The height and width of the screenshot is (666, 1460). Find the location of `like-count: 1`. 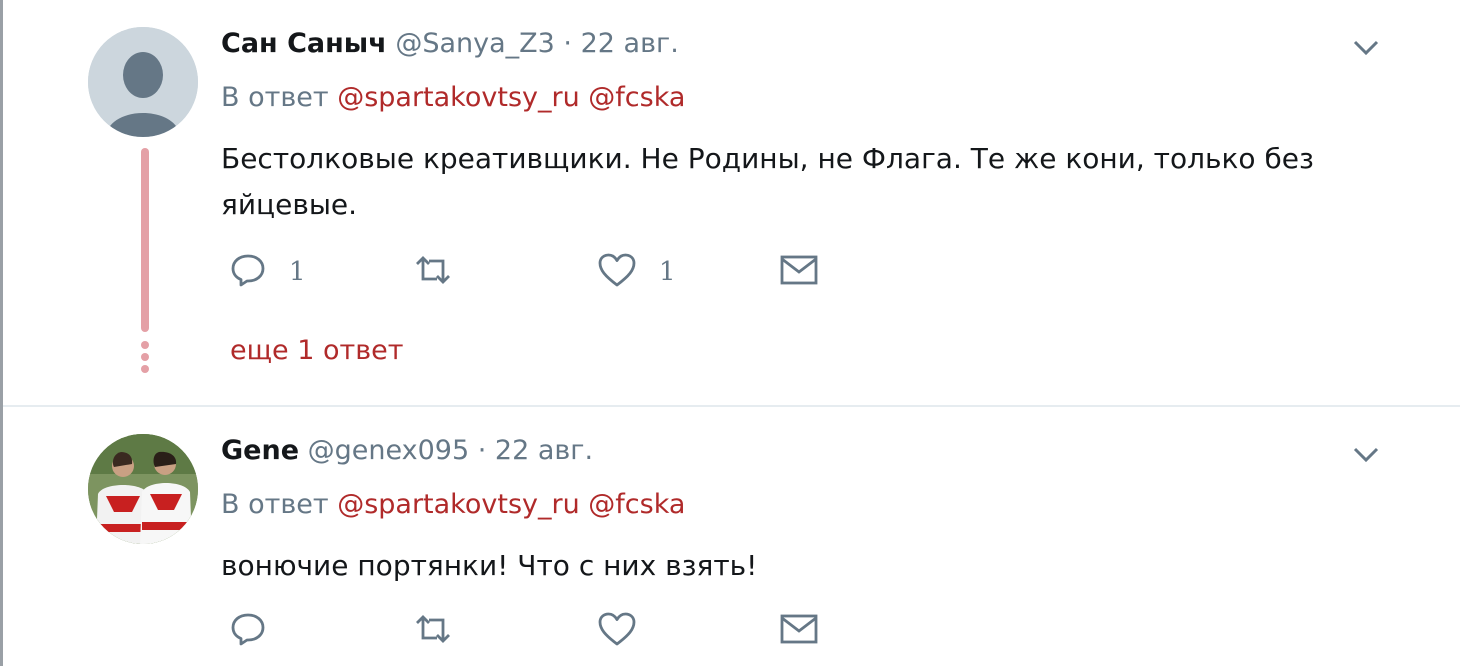

like-count: 1 is located at coordinates (667, 272).